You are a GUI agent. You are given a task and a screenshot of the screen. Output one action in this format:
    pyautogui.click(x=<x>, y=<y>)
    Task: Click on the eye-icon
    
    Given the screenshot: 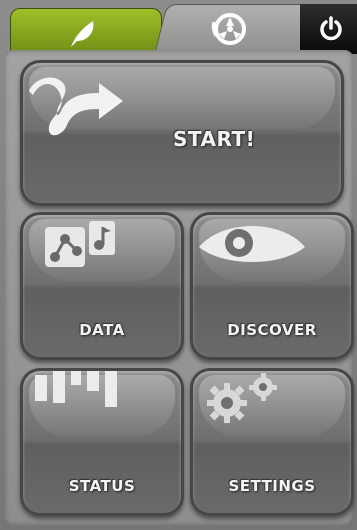 What is the action you would take?
    pyautogui.click(x=252, y=244)
    